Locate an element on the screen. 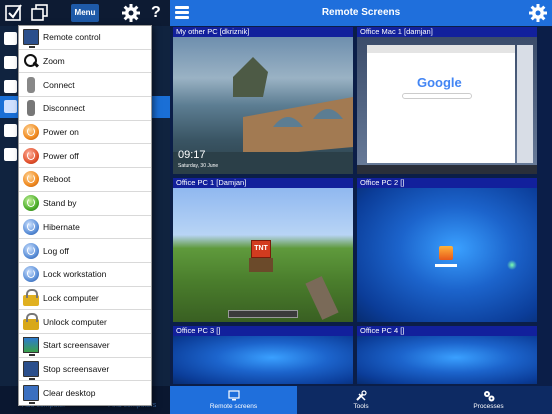 This screenshot has height=414, width=552. tile-title: Office Mac 1 [damjan] is located at coordinates (447, 32).